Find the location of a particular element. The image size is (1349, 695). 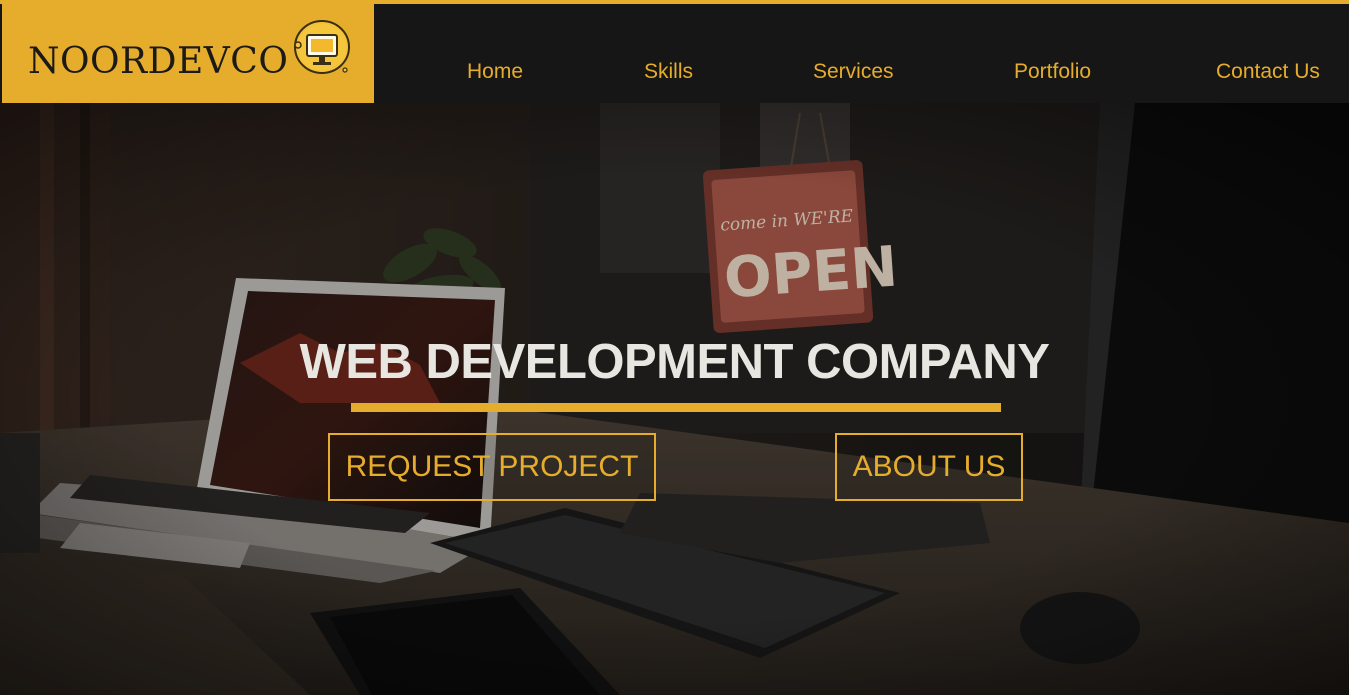

monitor-icon is located at coordinates (322, 47).